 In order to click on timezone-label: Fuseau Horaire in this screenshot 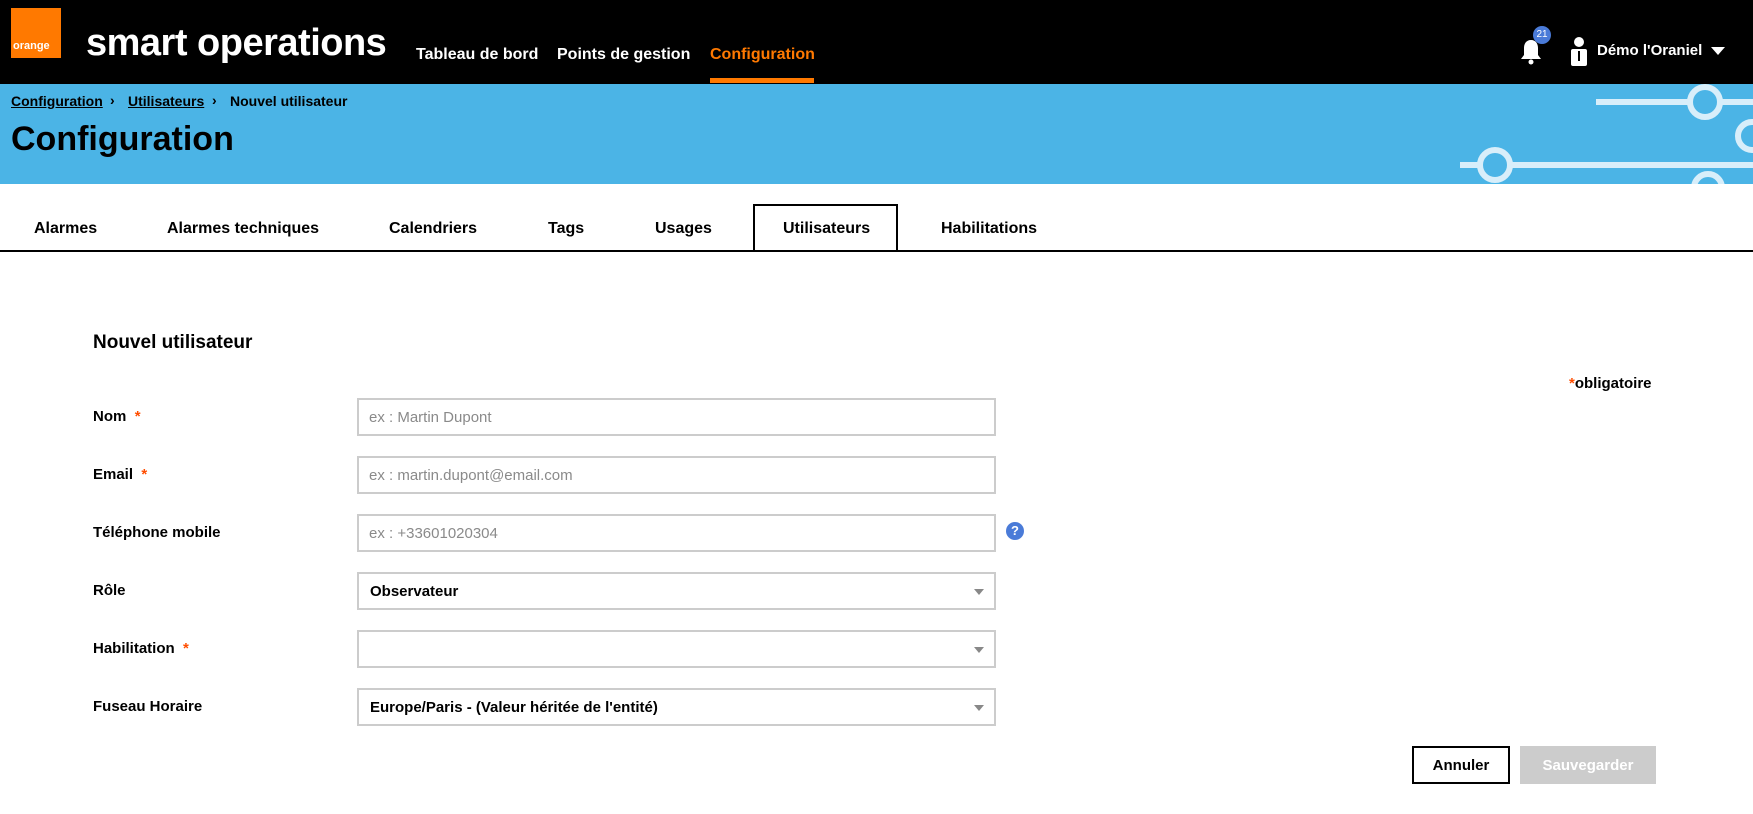, I will do `click(148, 706)`.